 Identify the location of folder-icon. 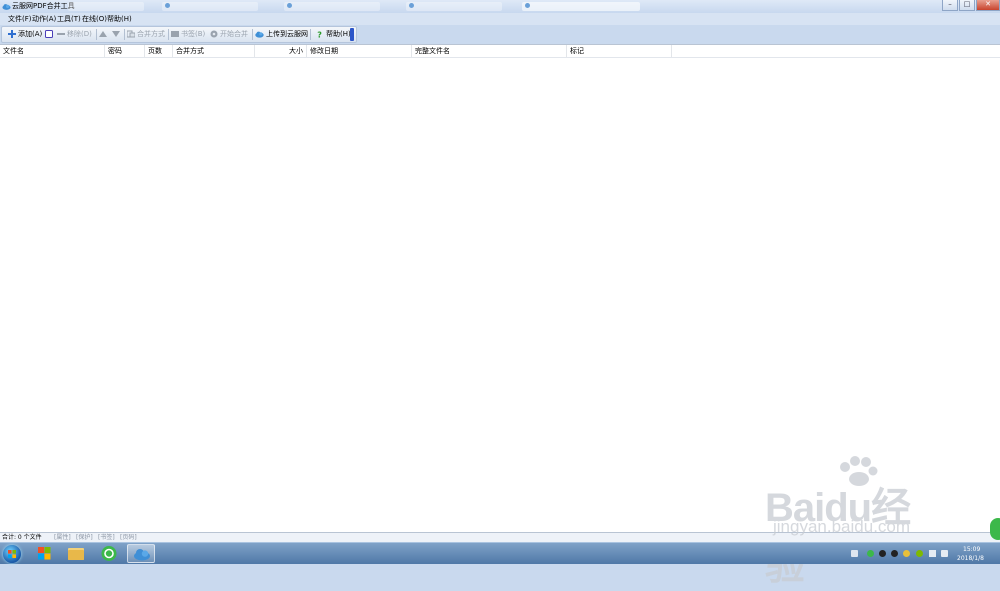
(76, 554).